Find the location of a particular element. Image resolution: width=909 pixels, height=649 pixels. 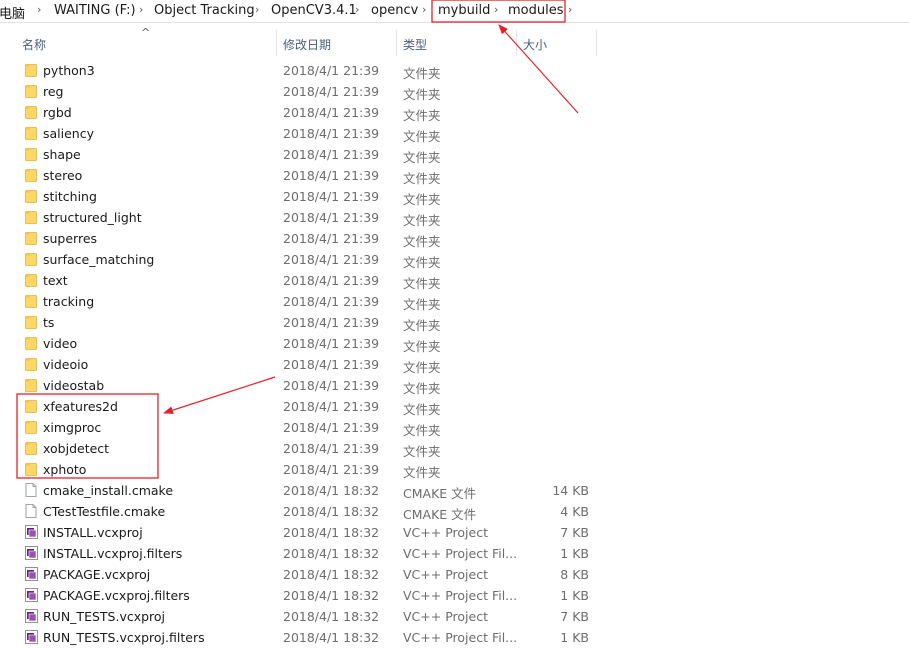

breadcrumb-opencv341: OpenCV3.4.1 is located at coordinates (314, 10).